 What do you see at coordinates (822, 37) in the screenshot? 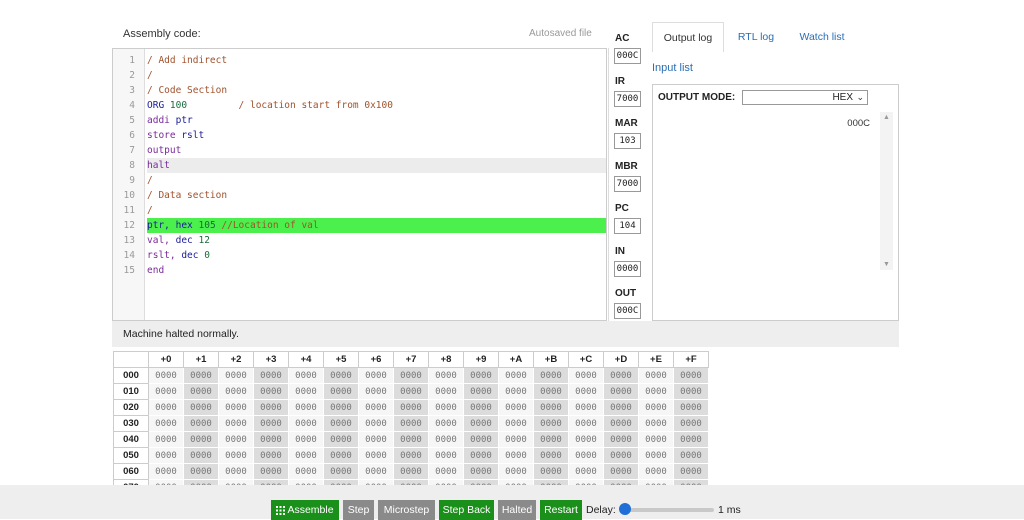
I see `tab-watch-list: Watch list` at bounding box center [822, 37].